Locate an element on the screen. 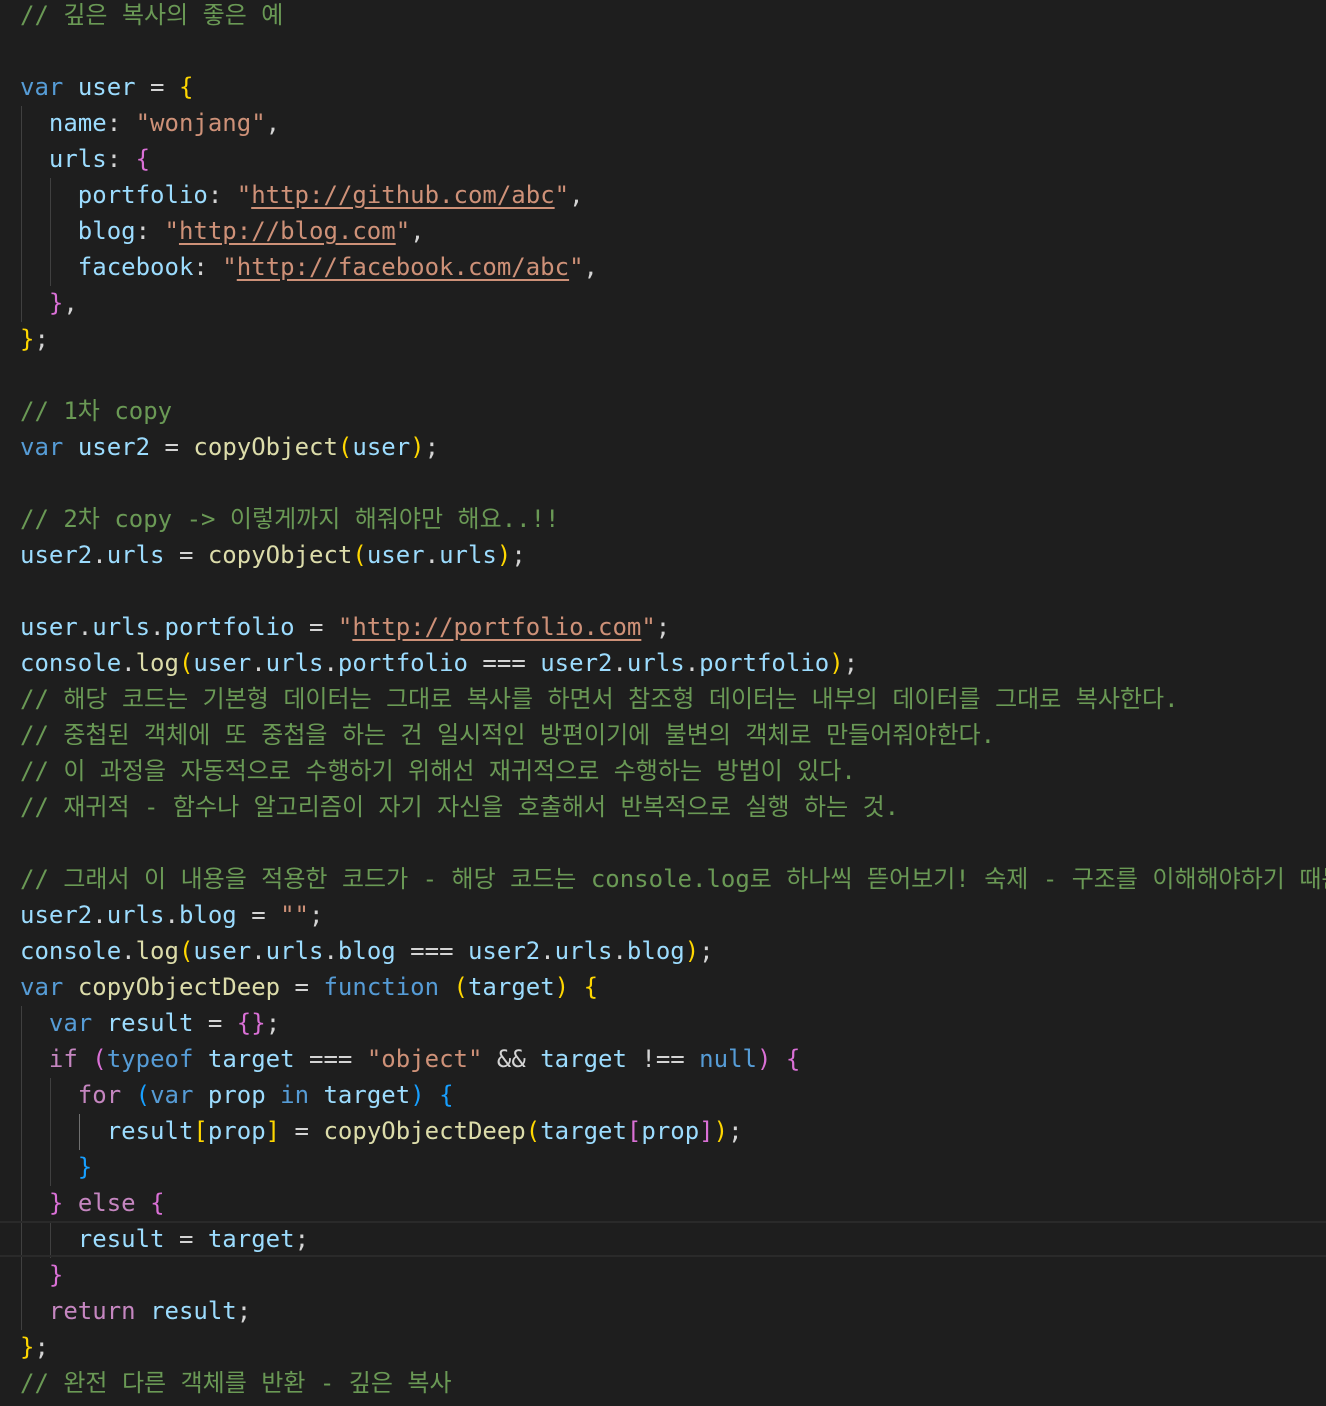 The height and width of the screenshot is (1406, 1326). url-link: http://portfolio.com is located at coordinates (496, 627).